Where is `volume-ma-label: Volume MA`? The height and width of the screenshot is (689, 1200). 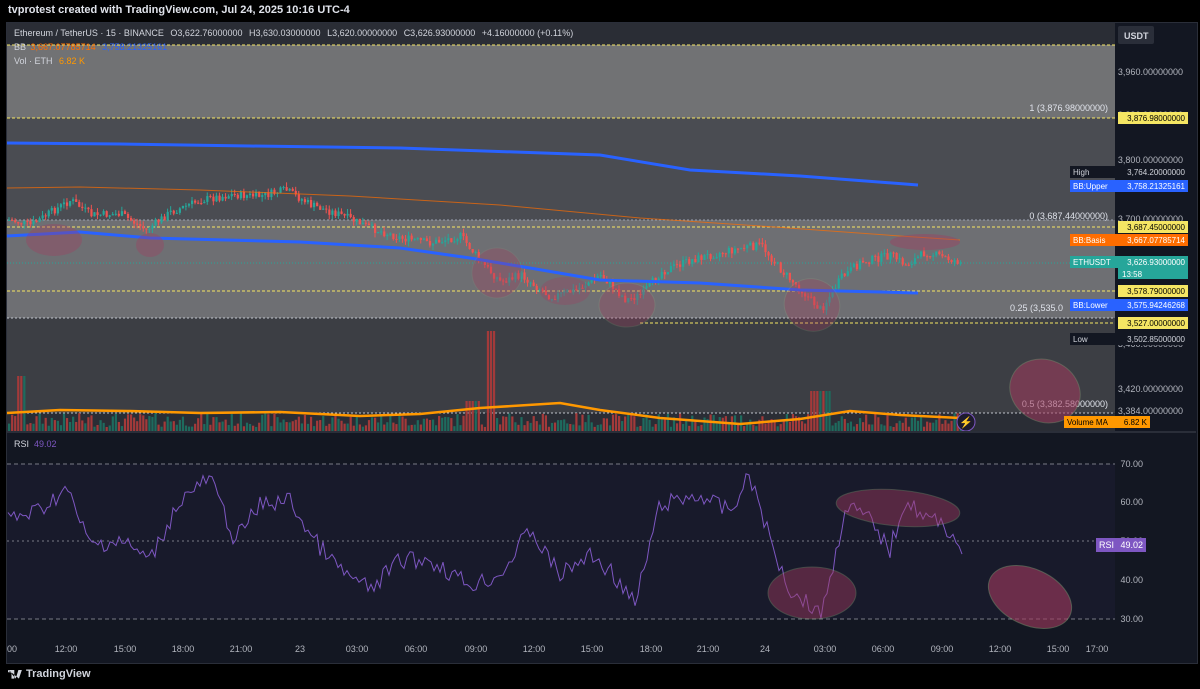
volume-ma-label: Volume MA is located at coordinates (1088, 422).